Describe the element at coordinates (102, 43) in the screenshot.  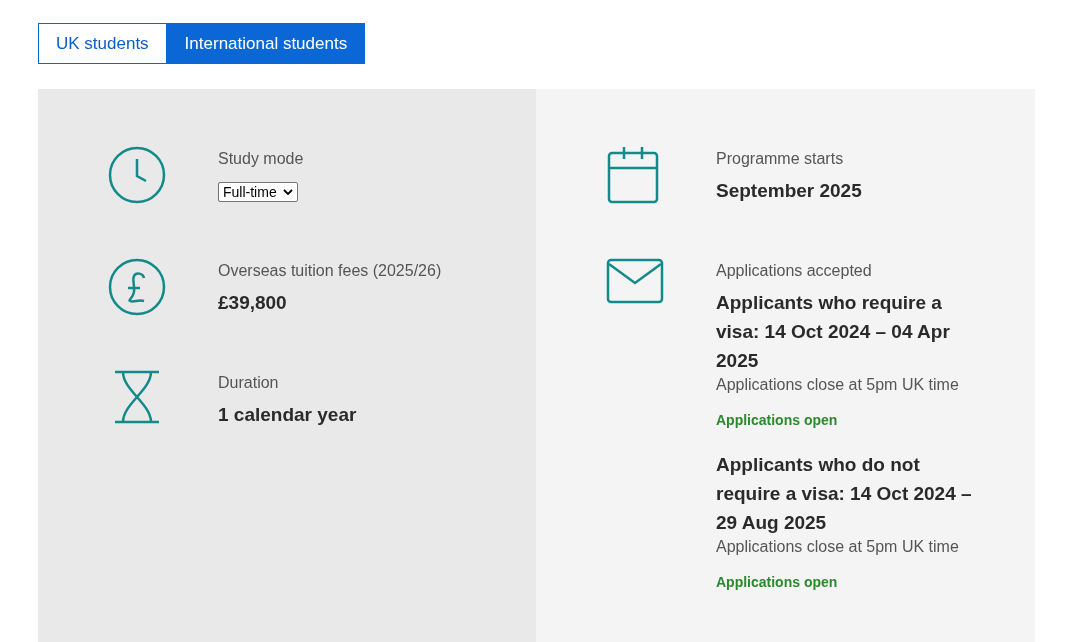
I see `tab: UK students` at that location.